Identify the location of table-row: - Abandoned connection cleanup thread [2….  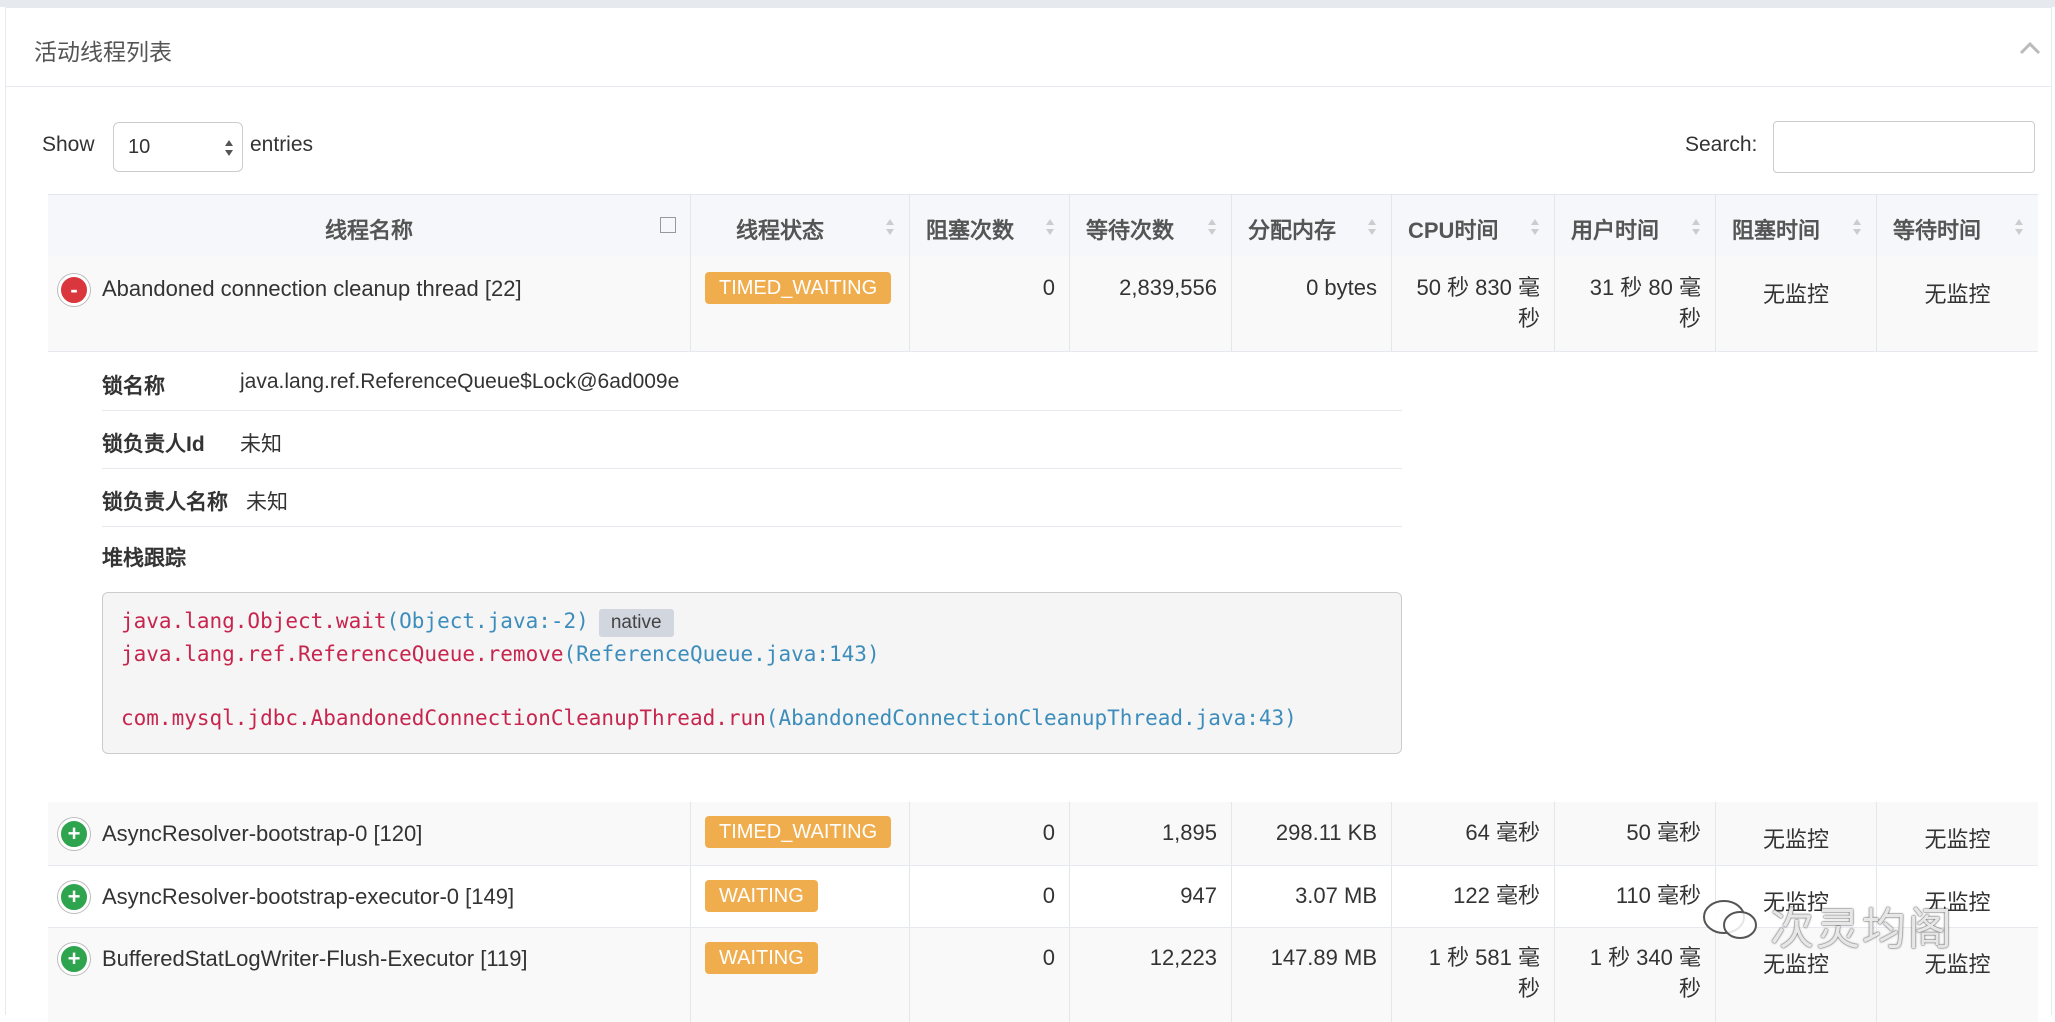
(1043, 304).